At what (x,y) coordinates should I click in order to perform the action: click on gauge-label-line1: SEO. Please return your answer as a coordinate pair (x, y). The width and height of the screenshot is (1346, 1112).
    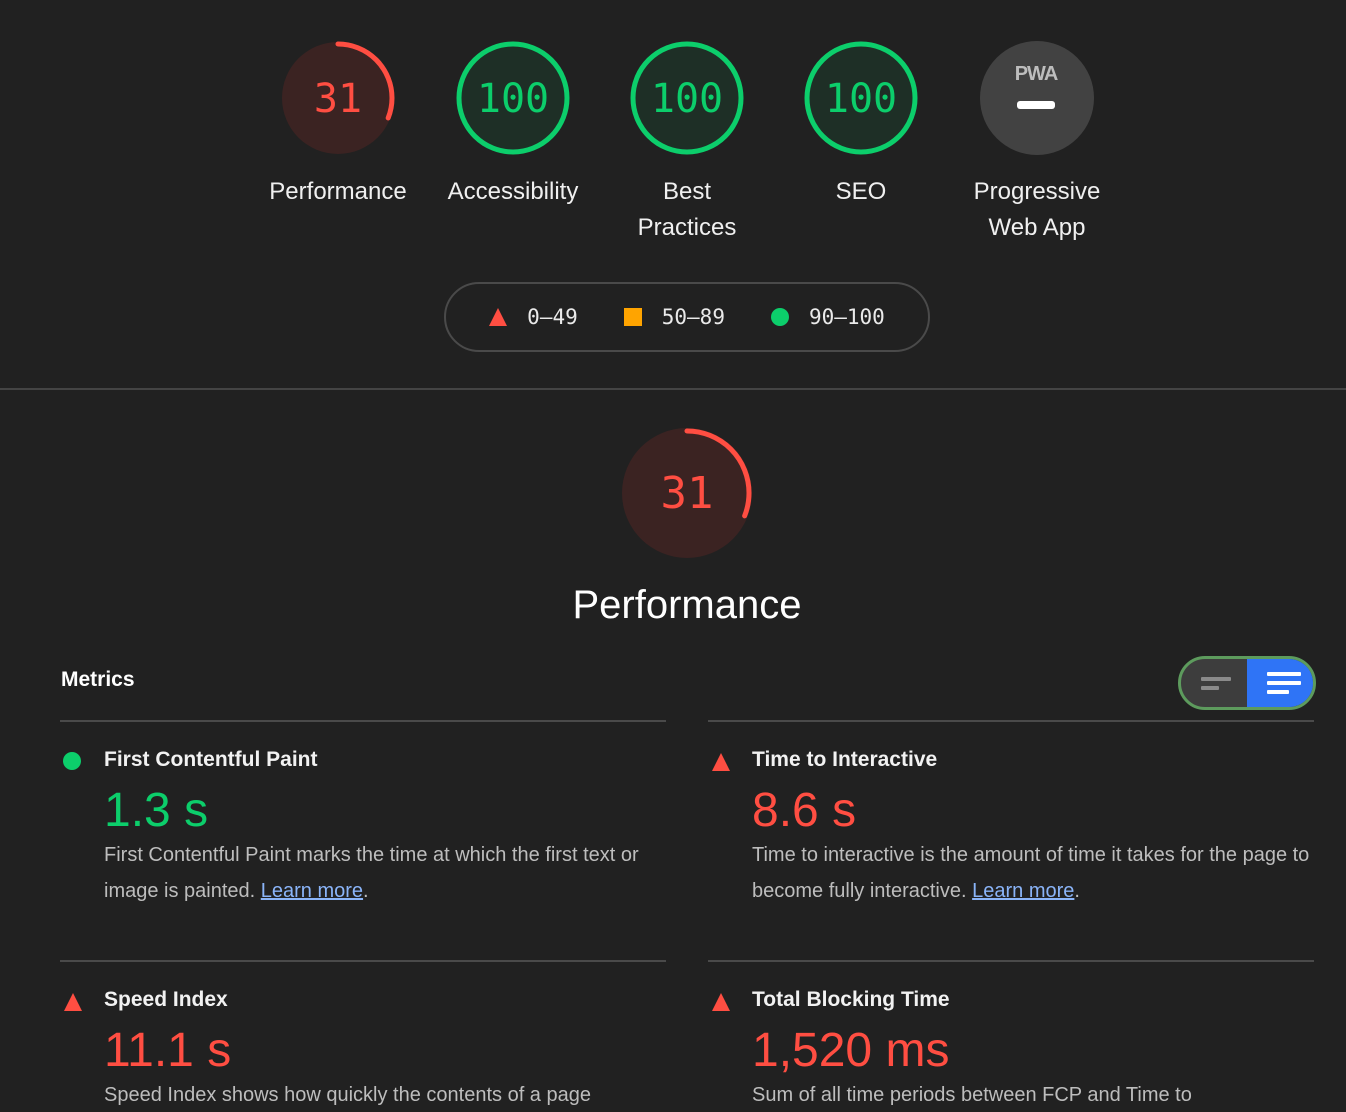
    Looking at the image, I should click on (861, 191).